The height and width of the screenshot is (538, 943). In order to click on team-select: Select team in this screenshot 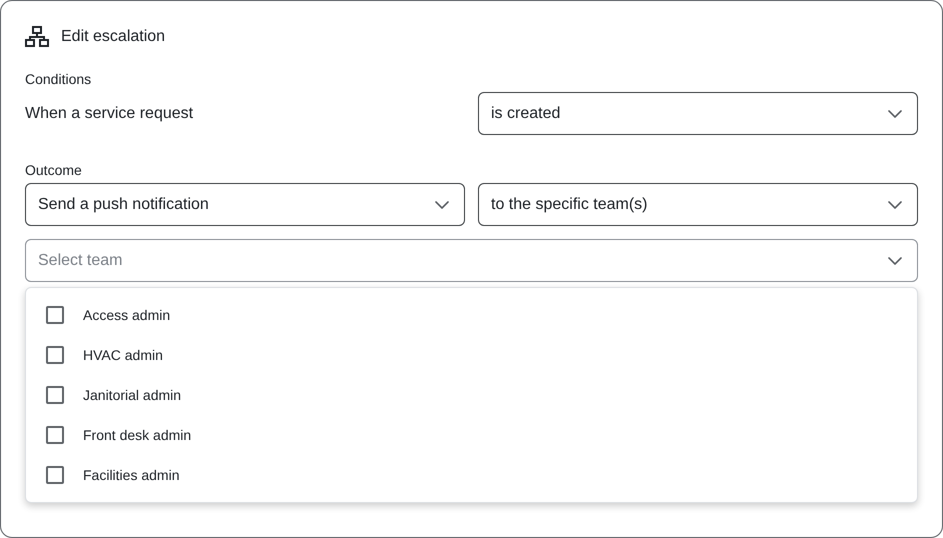, I will do `click(471, 260)`.